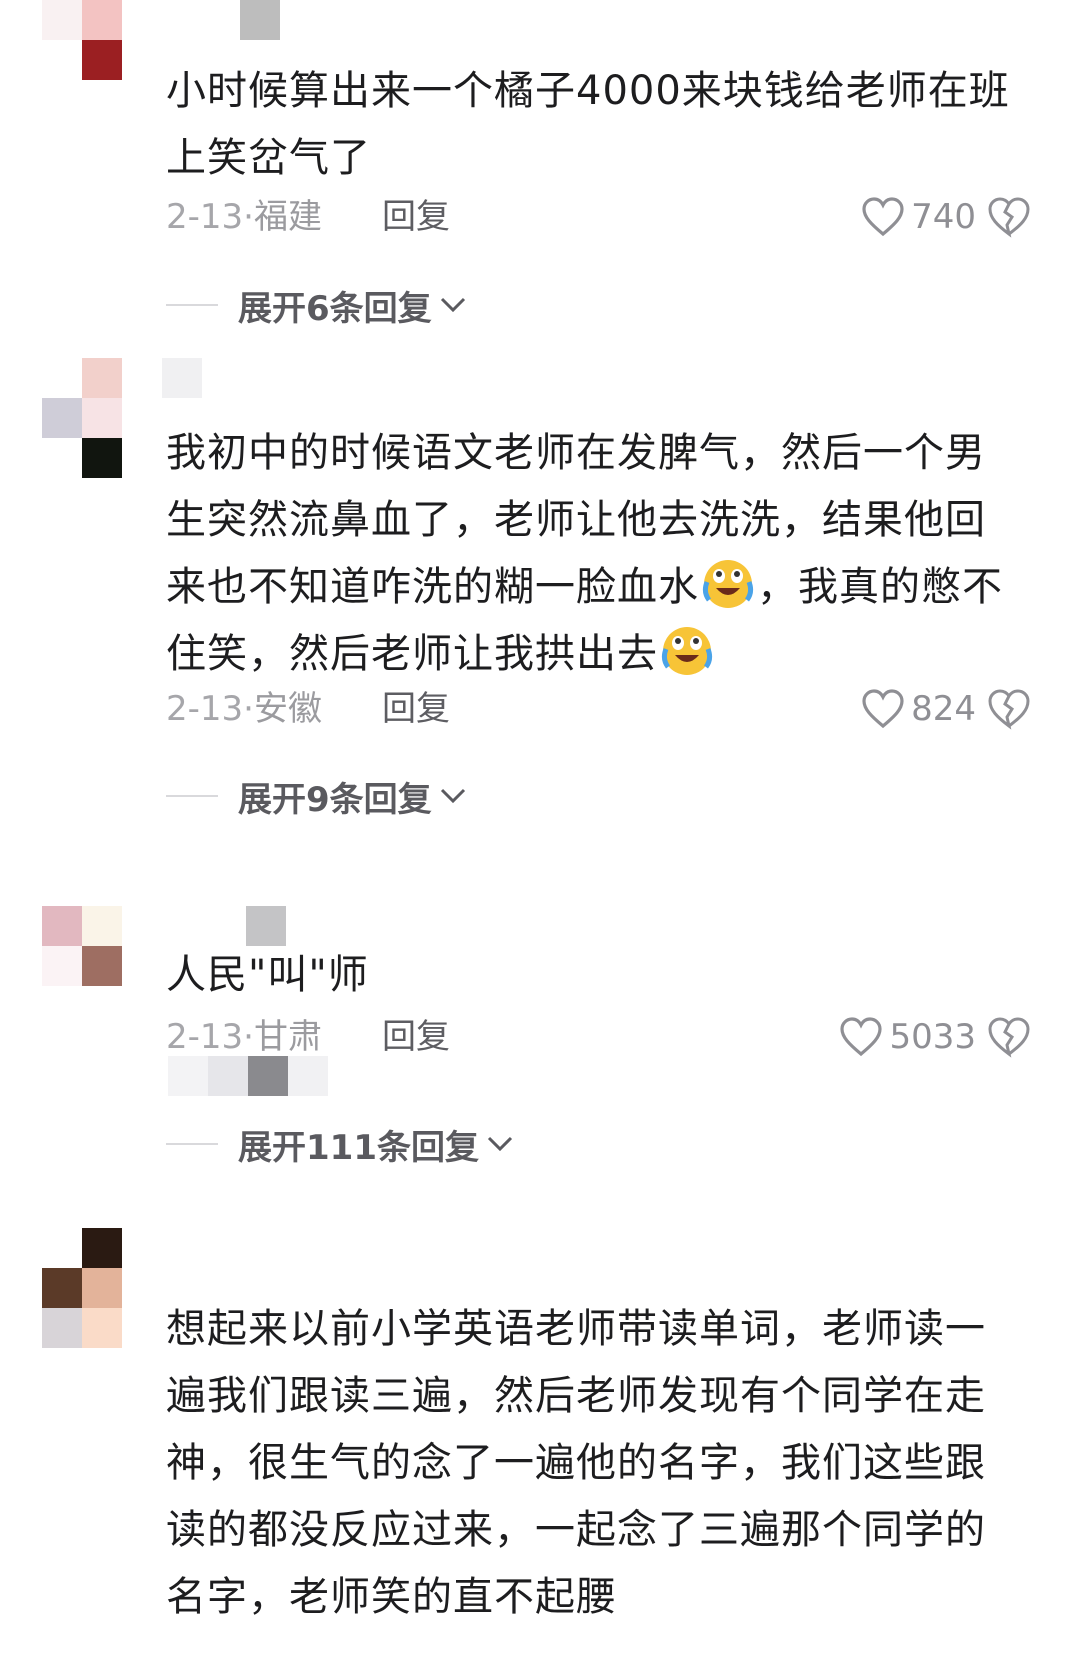 This screenshot has width=1080, height=1673. Describe the element at coordinates (287, 709) in the screenshot. I see `comment-location: 安徽` at that location.